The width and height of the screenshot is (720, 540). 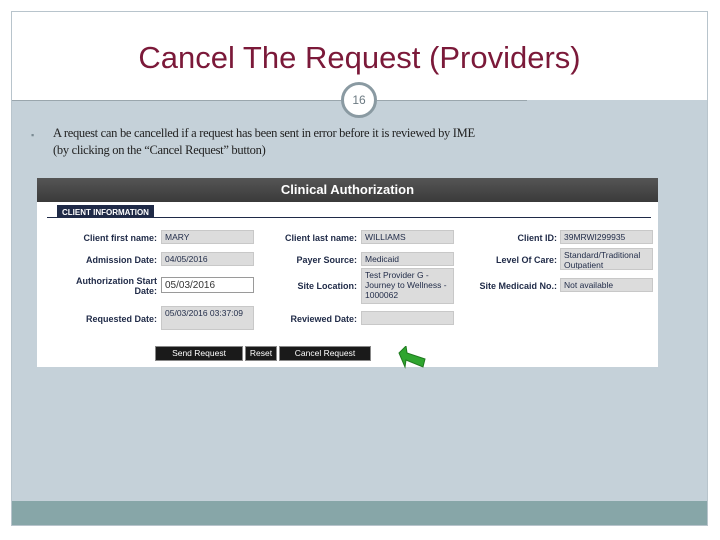 What do you see at coordinates (359, 100) in the screenshot?
I see `page-number-badge: 16` at bounding box center [359, 100].